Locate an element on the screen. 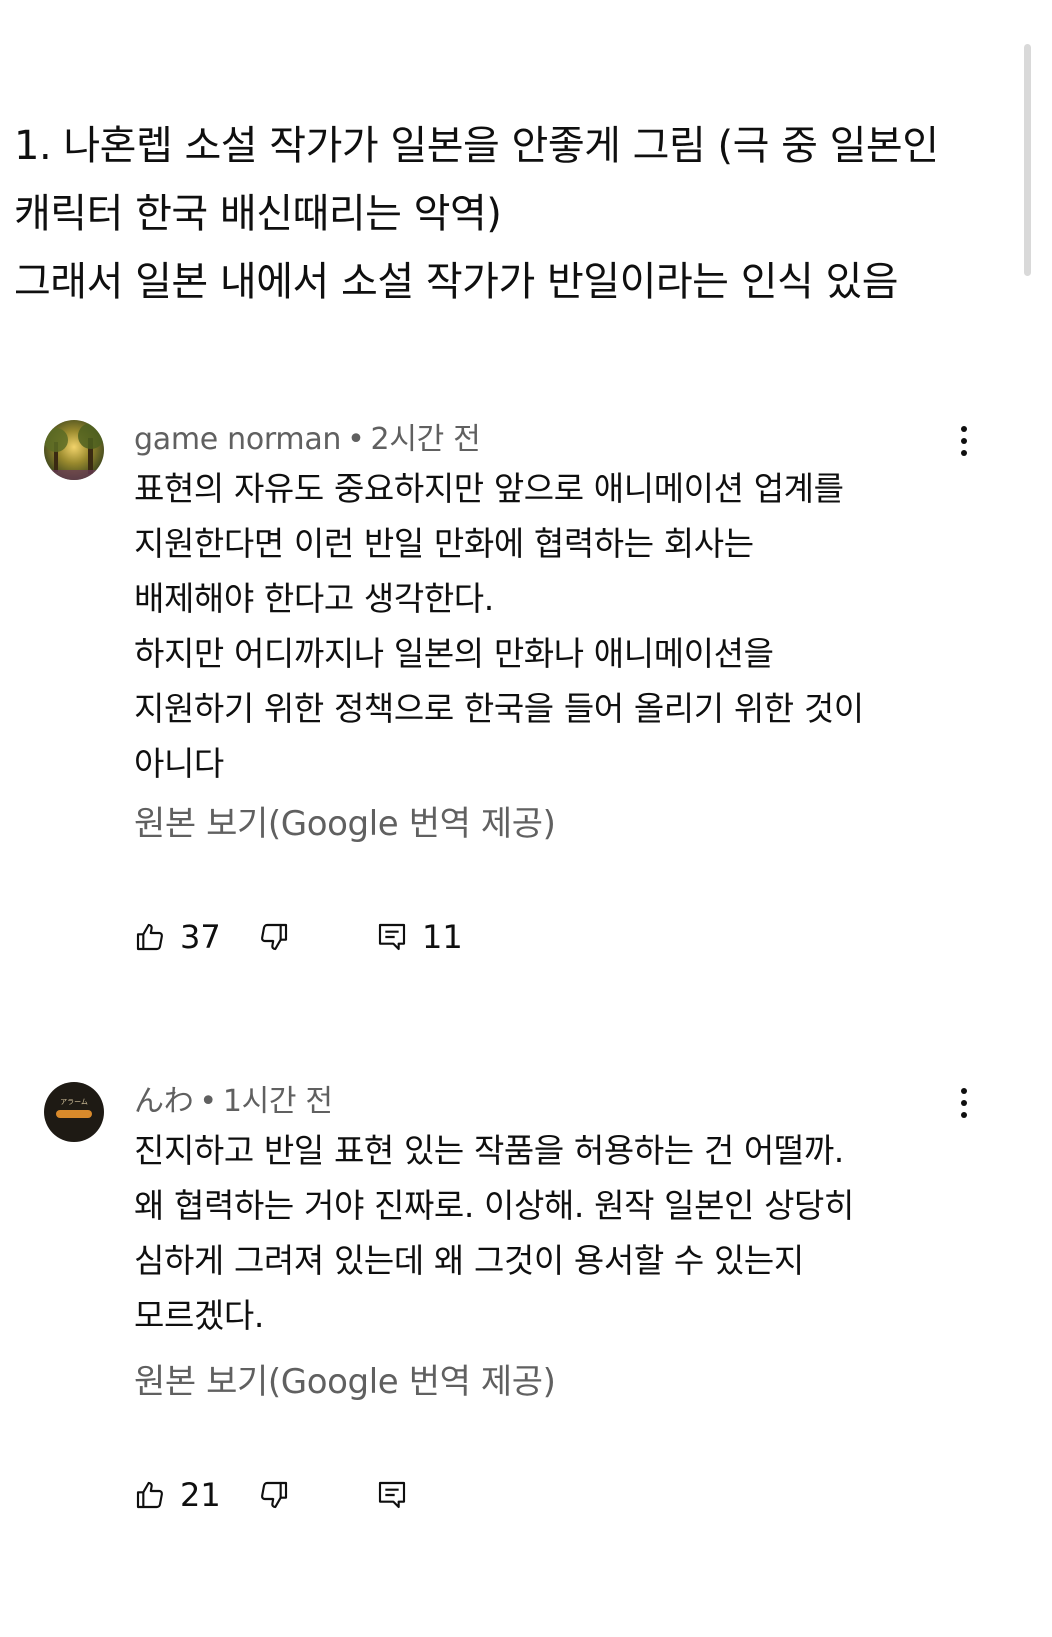  avatar: アラーム is located at coordinates (74, 1112).